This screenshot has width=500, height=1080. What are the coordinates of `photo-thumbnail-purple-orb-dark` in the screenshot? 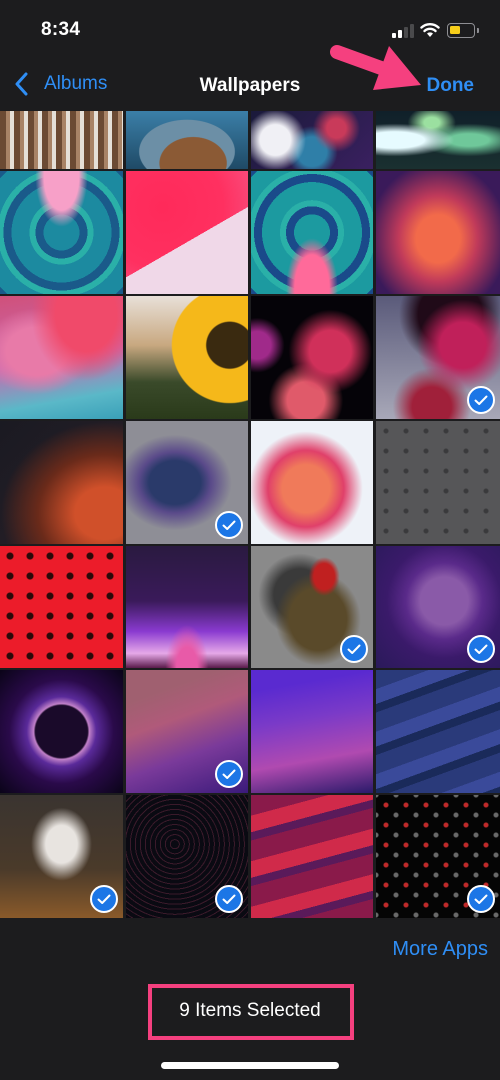 It's located at (61, 731).